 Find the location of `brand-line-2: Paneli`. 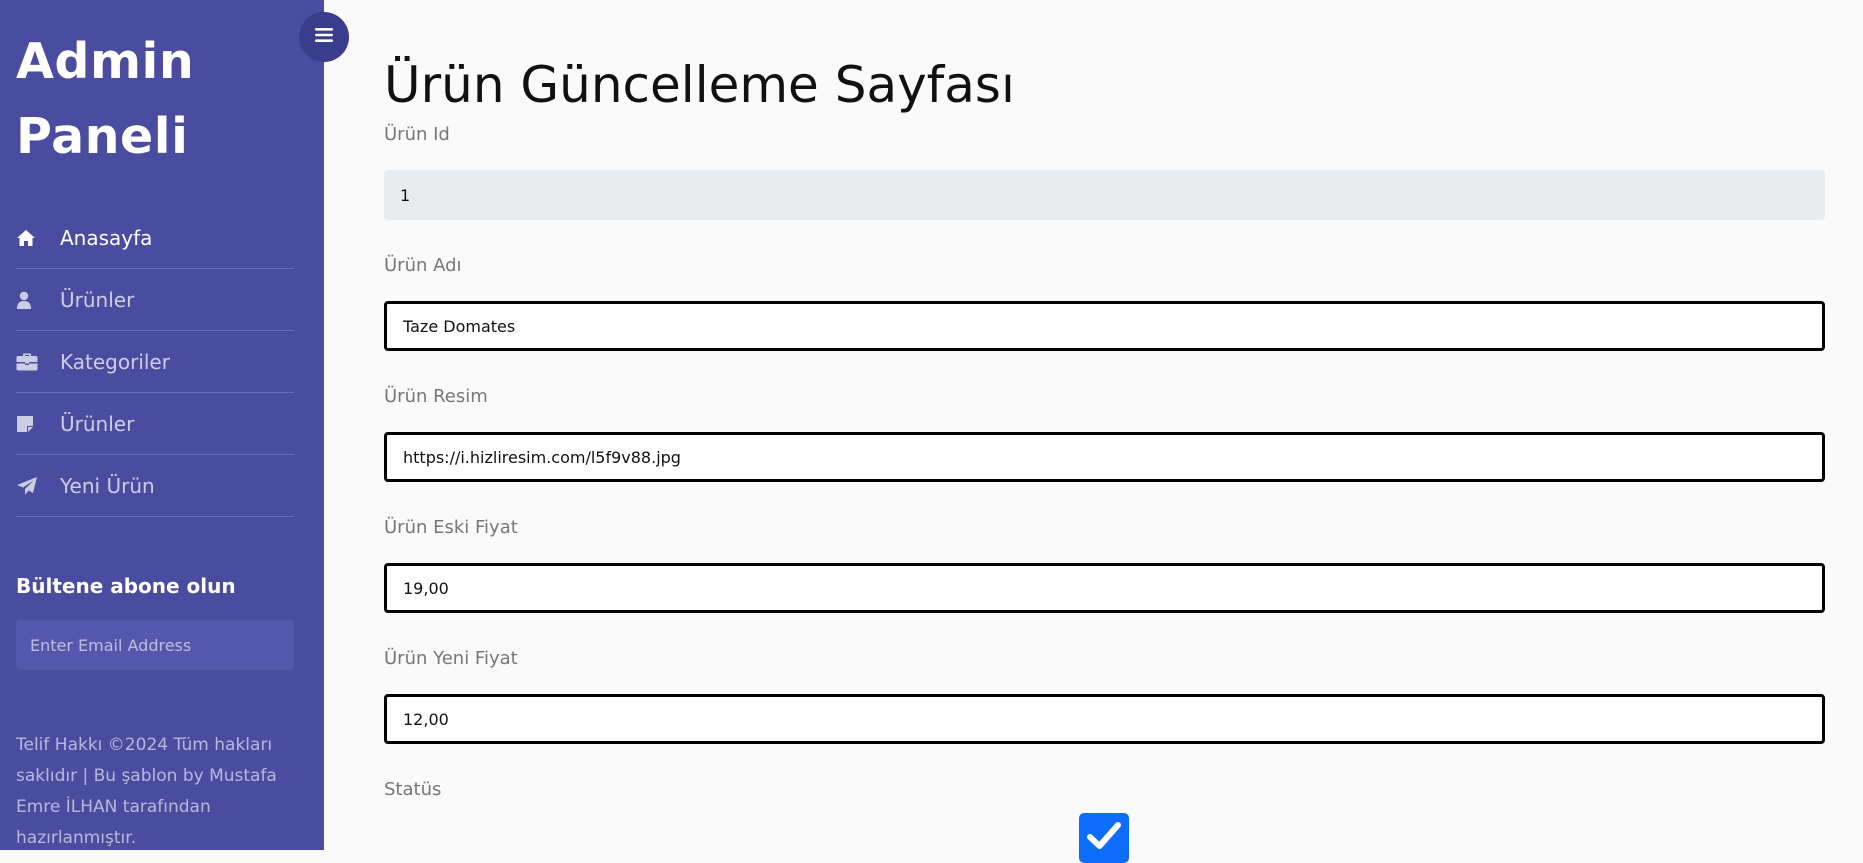

brand-line-2: Paneli is located at coordinates (102, 136).